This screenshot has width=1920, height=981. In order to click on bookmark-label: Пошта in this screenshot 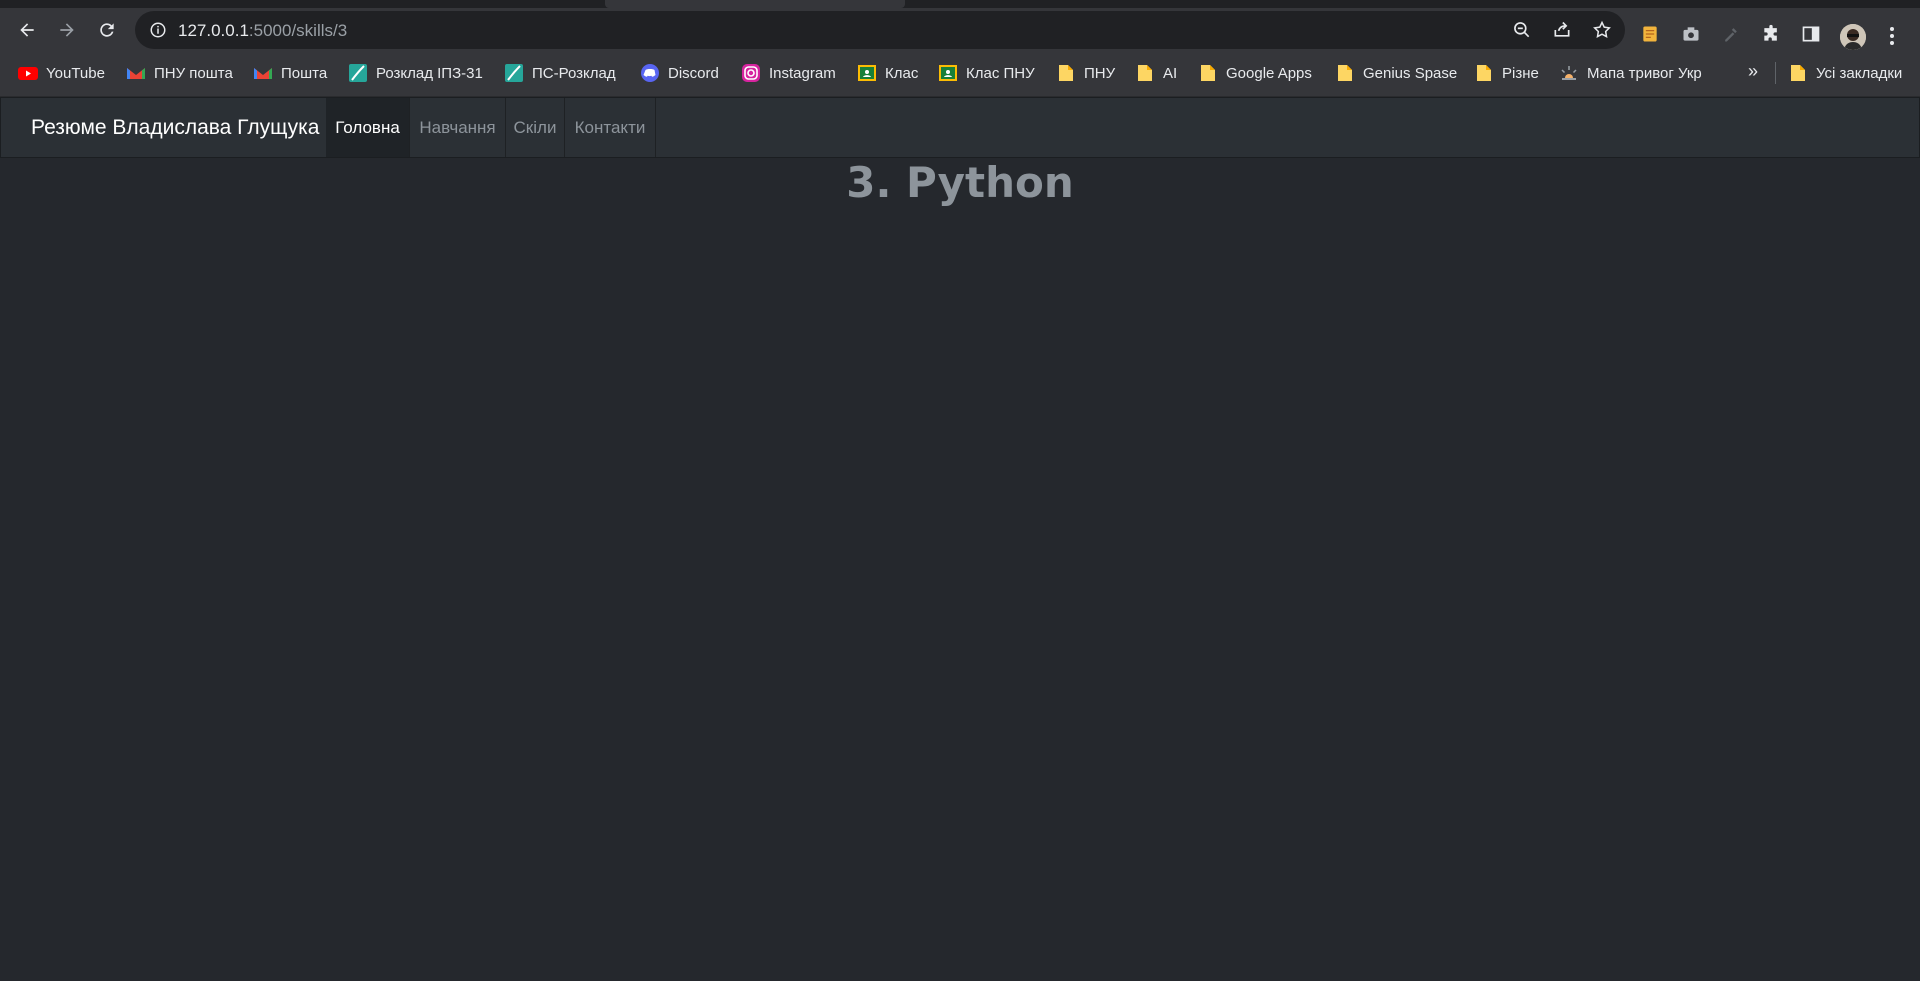, I will do `click(304, 73)`.